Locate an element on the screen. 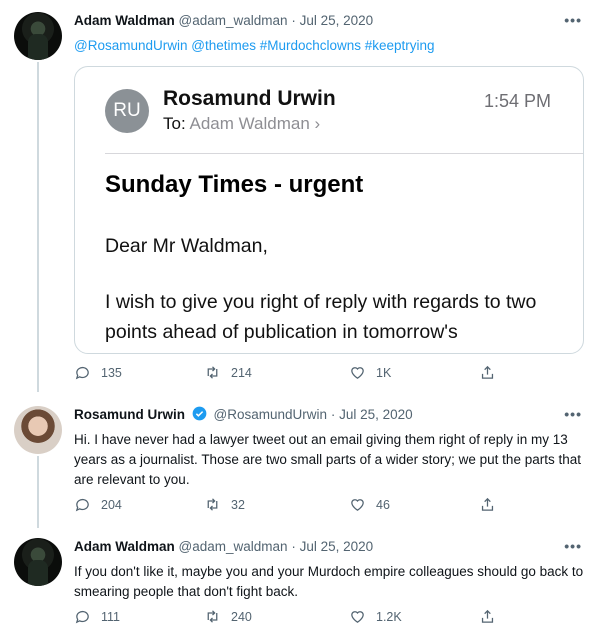  chevron-right-icon: › is located at coordinates (317, 123).